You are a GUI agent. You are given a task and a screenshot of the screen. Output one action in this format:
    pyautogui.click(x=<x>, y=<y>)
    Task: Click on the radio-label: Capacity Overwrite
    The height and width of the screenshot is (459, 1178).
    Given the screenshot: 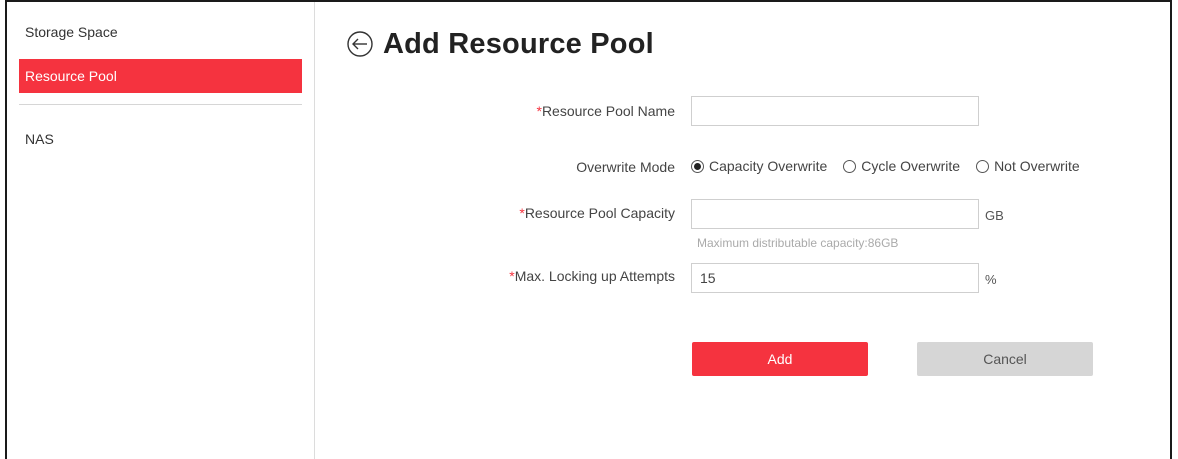 What is the action you would take?
    pyautogui.click(x=768, y=166)
    